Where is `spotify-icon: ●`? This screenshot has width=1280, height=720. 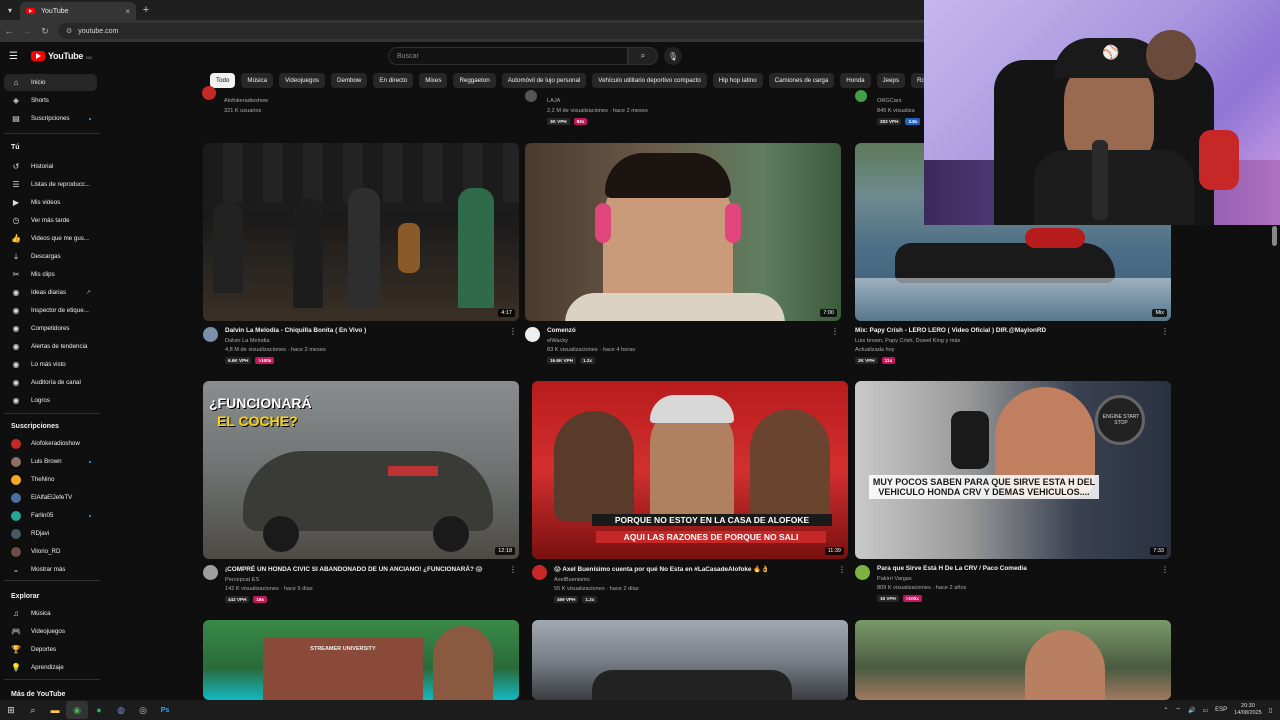
spotify-icon: ● is located at coordinates (99, 710).